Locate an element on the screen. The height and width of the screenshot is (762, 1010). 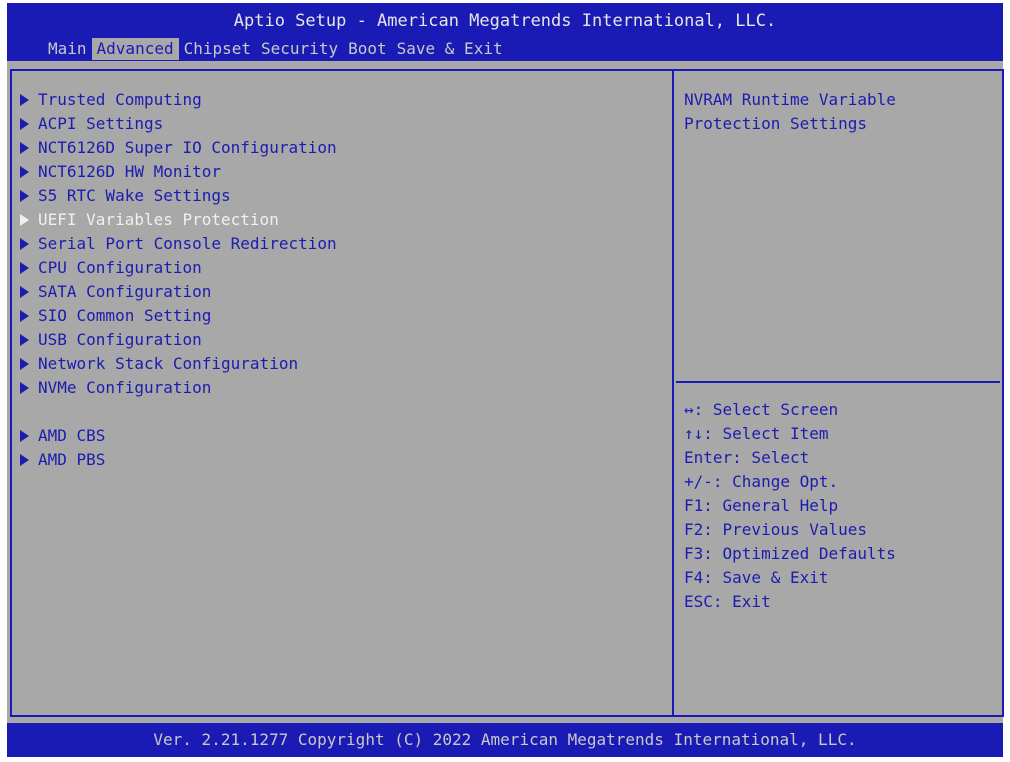
tab-boot: Boot is located at coordinates (367, 49).